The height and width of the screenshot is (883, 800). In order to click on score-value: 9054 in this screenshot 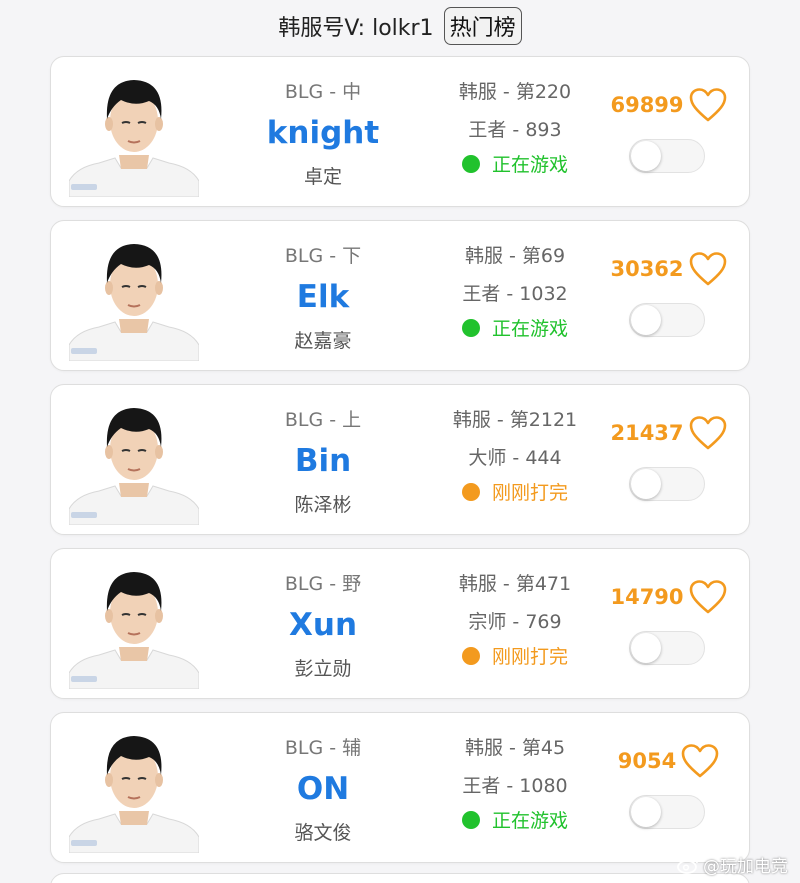, I will do `click(647, 761)`.